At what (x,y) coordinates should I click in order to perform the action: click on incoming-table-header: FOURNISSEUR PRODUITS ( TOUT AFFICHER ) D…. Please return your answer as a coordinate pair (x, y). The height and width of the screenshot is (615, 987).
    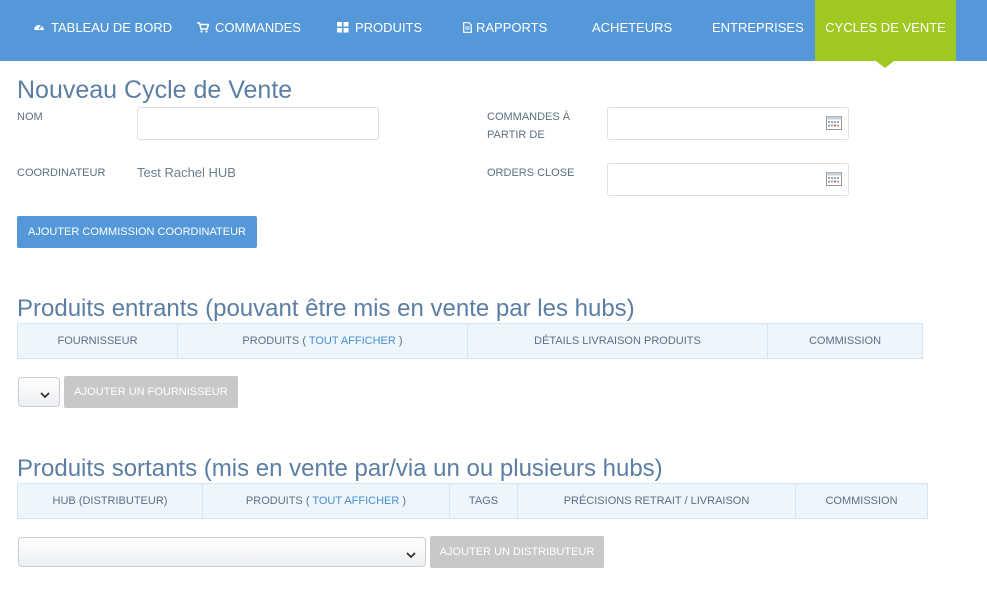
    Looking at the image, I should click on (470, 341).